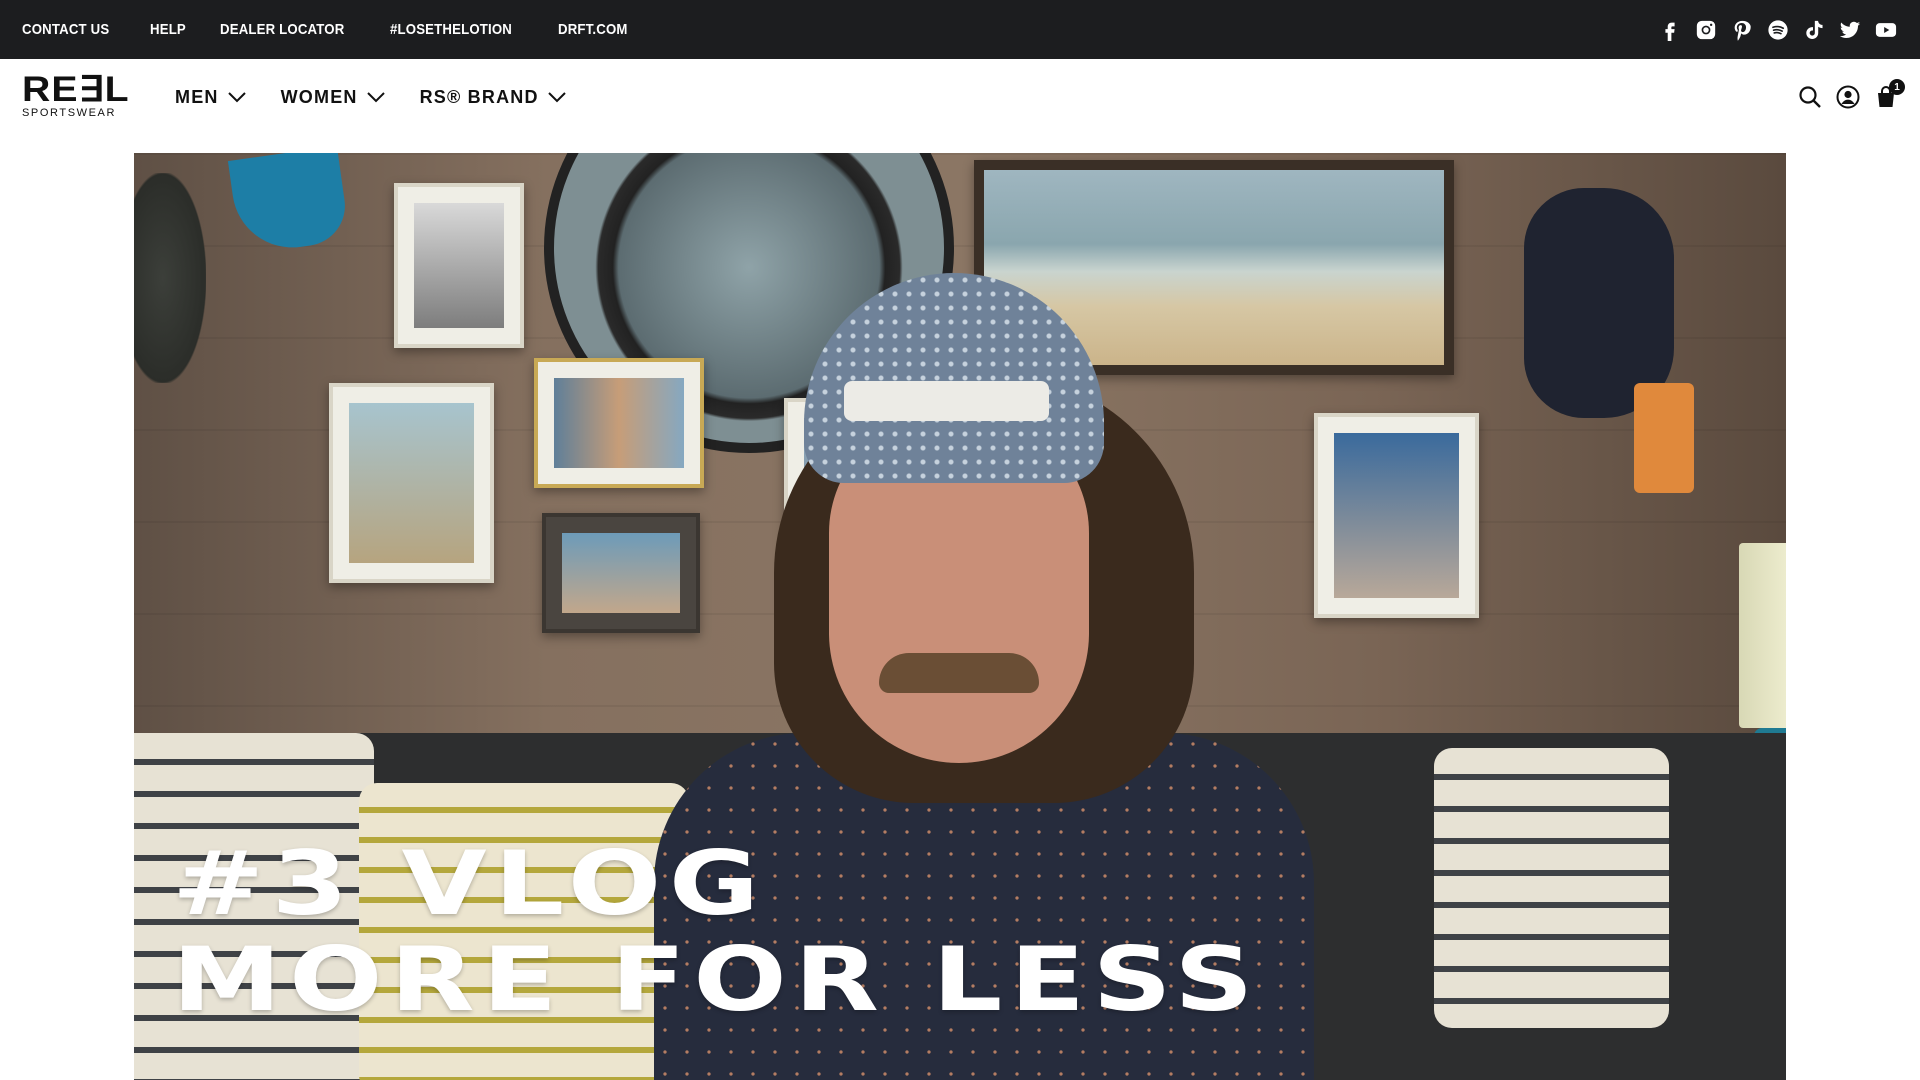  Describe the element at coordinates (959, 673) in the screenshot. I see `presenter-mustache` at that location.